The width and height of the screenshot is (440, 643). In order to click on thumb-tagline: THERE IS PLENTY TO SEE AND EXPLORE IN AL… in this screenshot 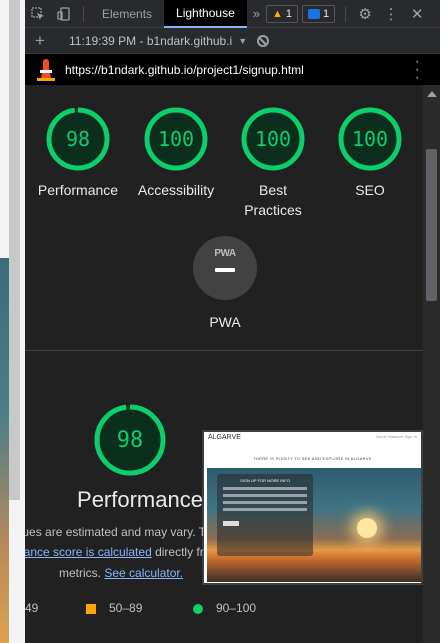, I will do `click(312, 458)`.